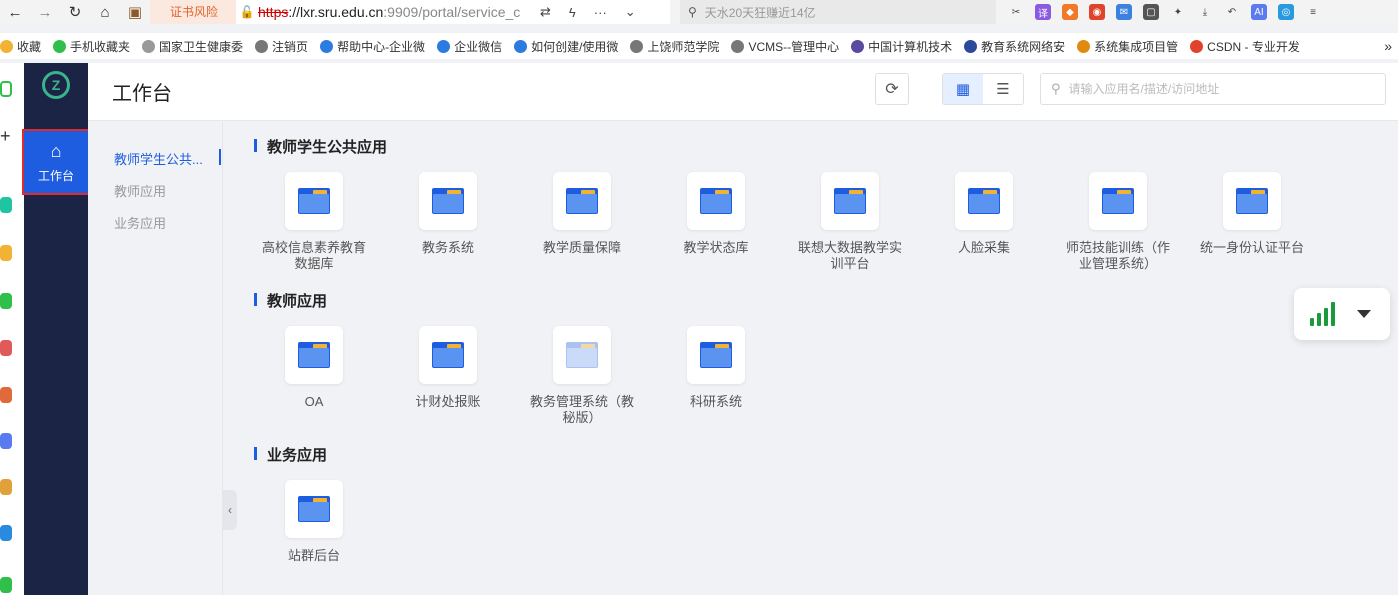 The image size is (1398, 595). I want to click on app-tile: 教务管理系统（教 秘版）, so click(582, 376).